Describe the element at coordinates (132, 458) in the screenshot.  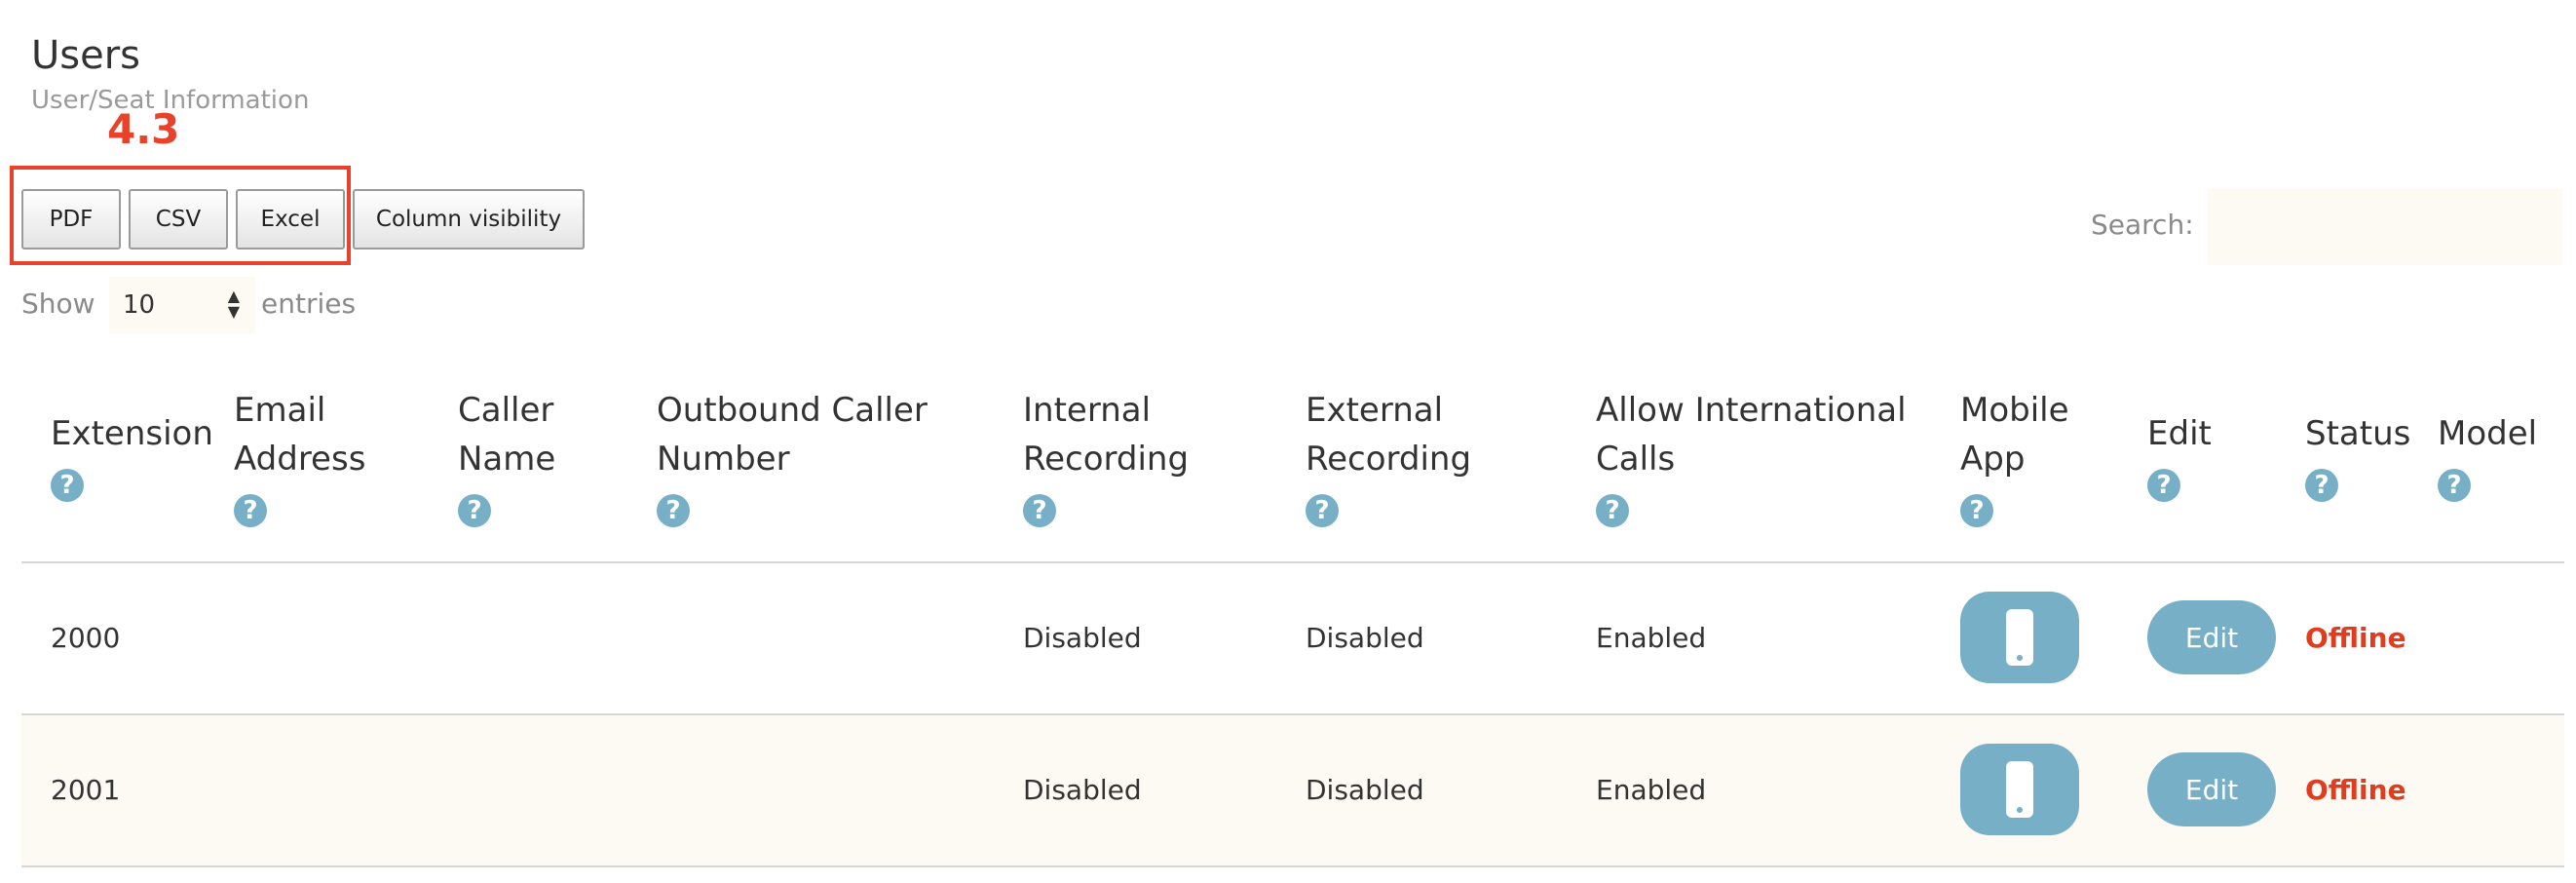
I see `column-header-extension: Extension ?` at that location.